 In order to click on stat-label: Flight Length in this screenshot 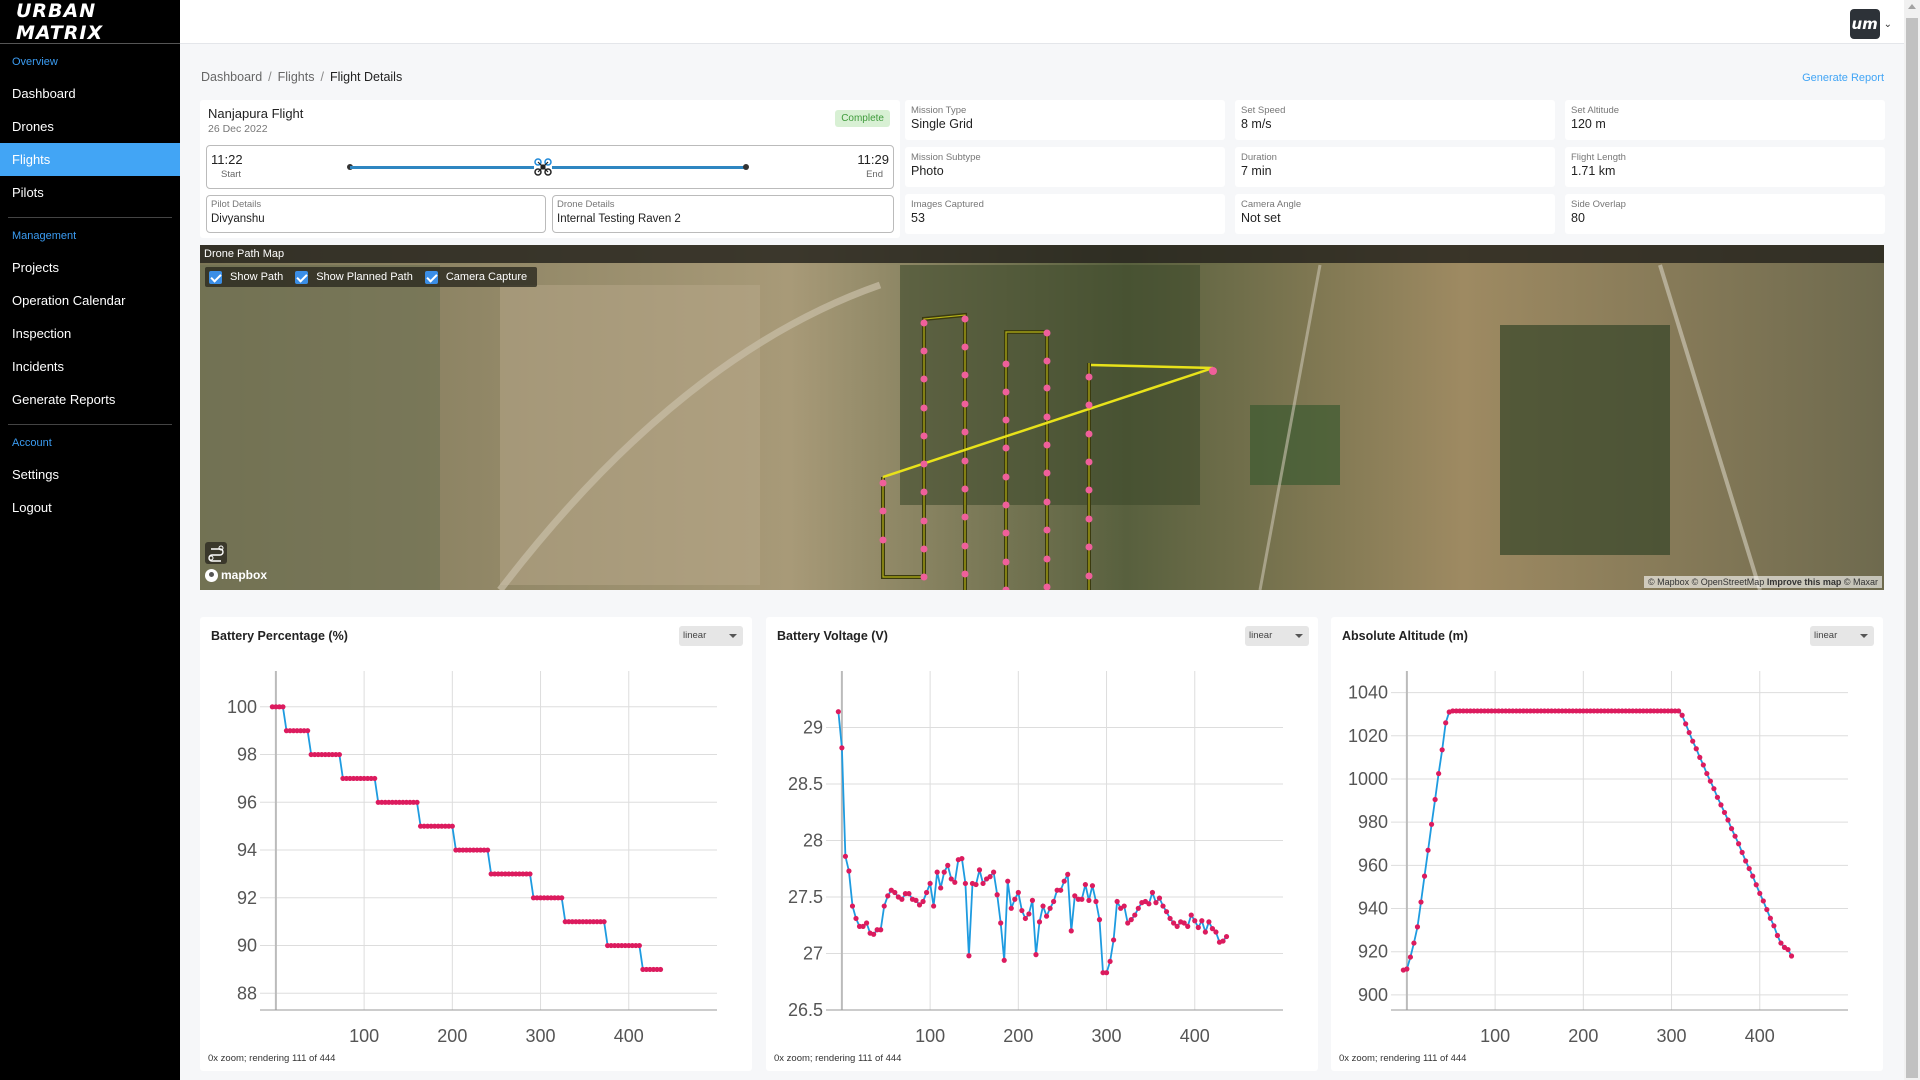, I will do `click(1598, 157)`.